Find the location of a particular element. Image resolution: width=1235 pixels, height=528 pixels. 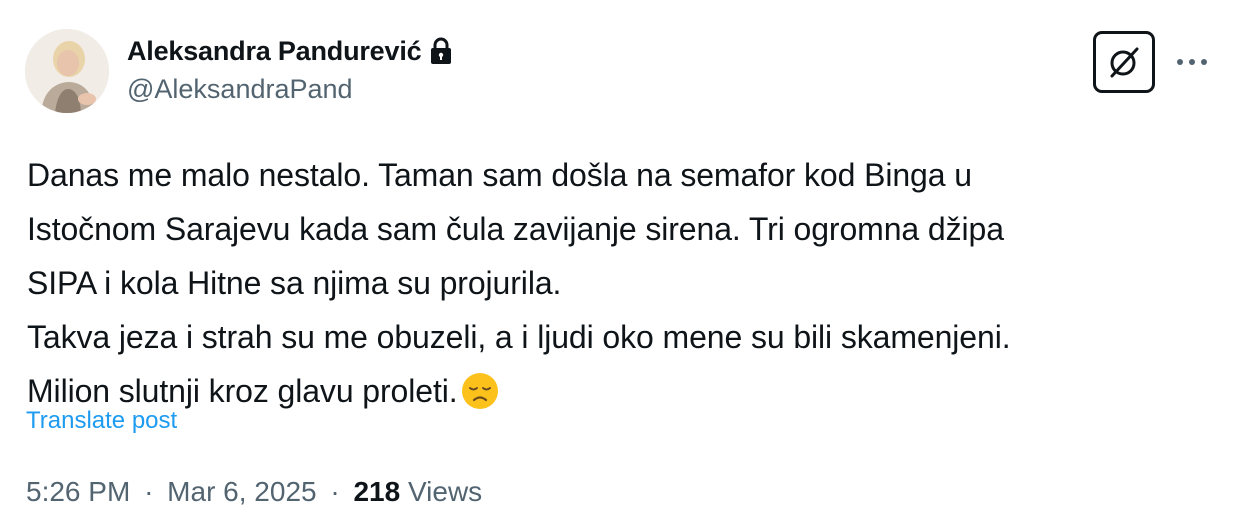

author-display-name: Aleksandra Pandurević is located at coordinates (274, 51).